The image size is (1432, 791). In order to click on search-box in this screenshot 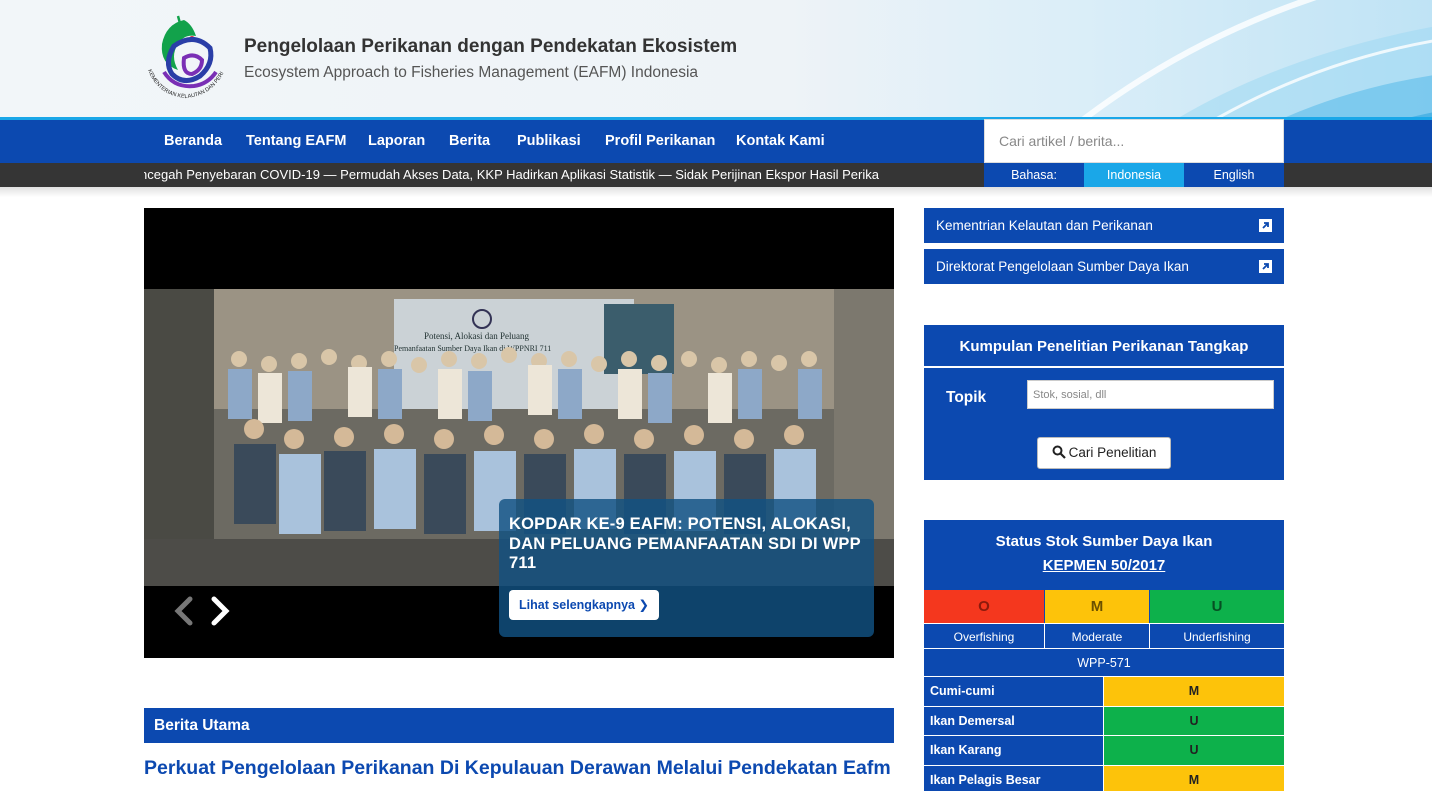, I will do `click(1134, 141)`.